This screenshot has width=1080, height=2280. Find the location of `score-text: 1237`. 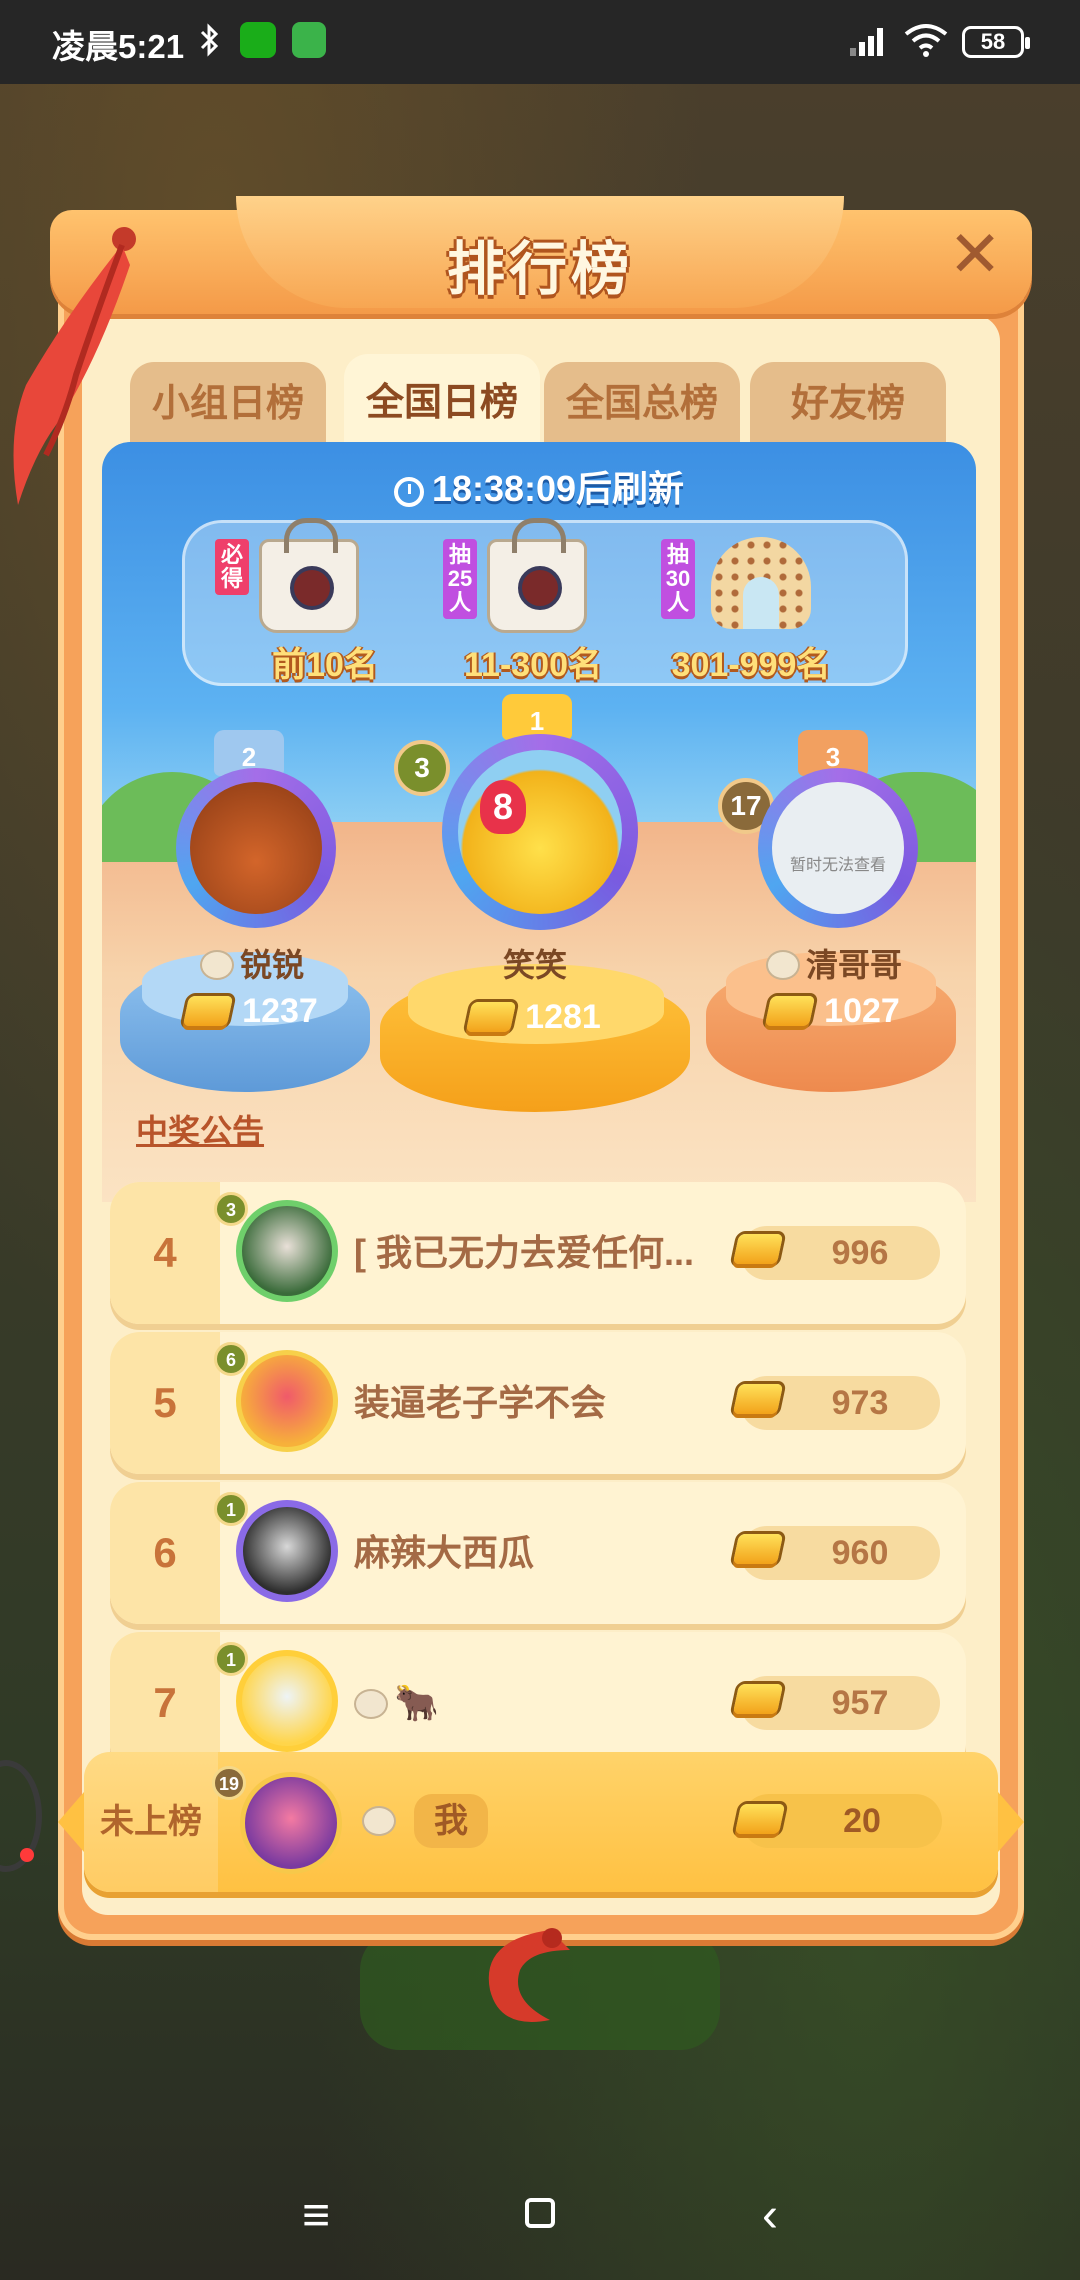

score-text: 1237 is located at coordinates (280, 1011).